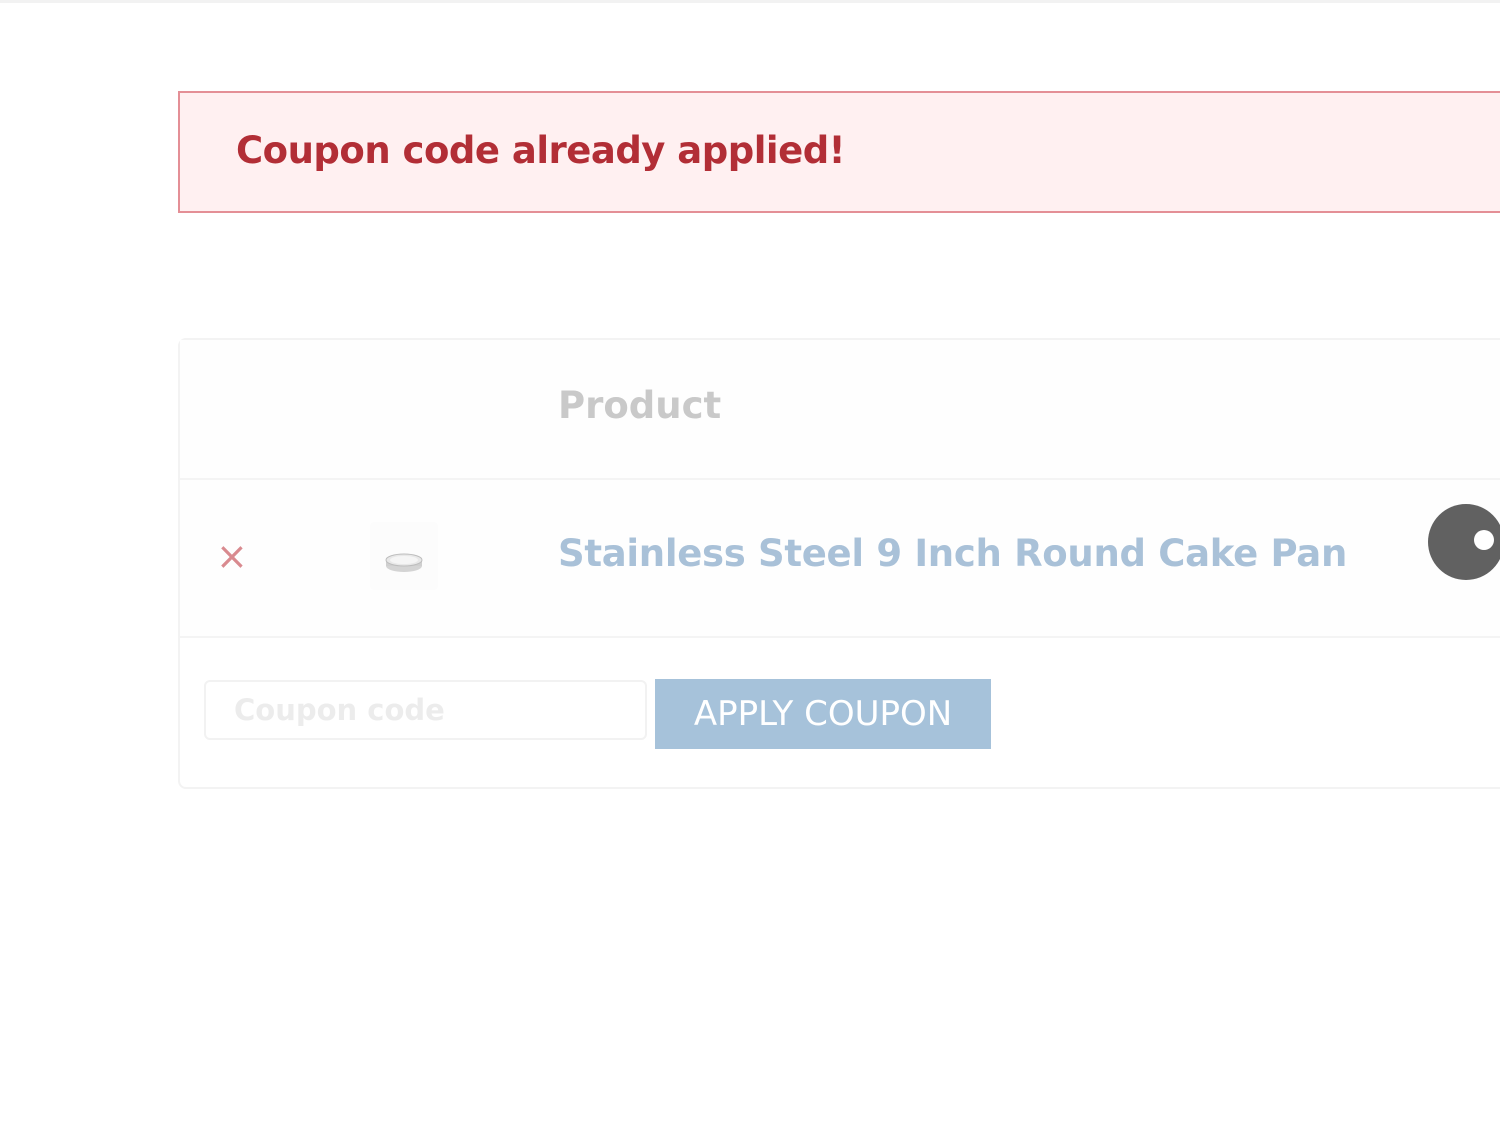 This screenshot has width=1500, height=1136. I want to click on cart-item-row: × Stainless Steel 9 Inch Round Cake Pan, so click(840, 559).